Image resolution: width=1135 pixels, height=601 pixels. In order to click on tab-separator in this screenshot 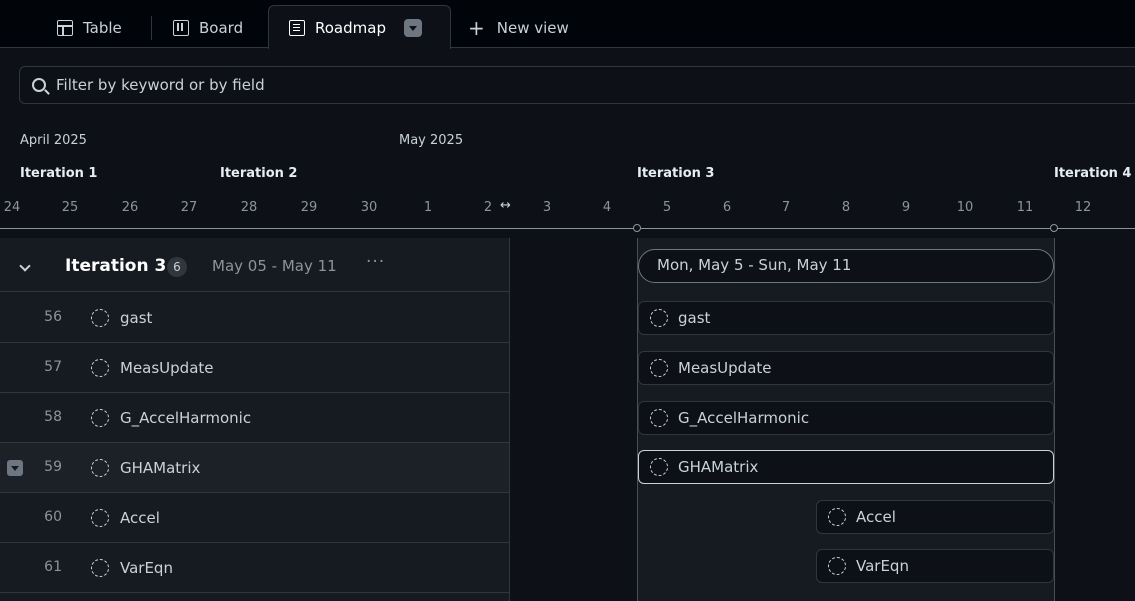, I will do `click(151, 28)`.